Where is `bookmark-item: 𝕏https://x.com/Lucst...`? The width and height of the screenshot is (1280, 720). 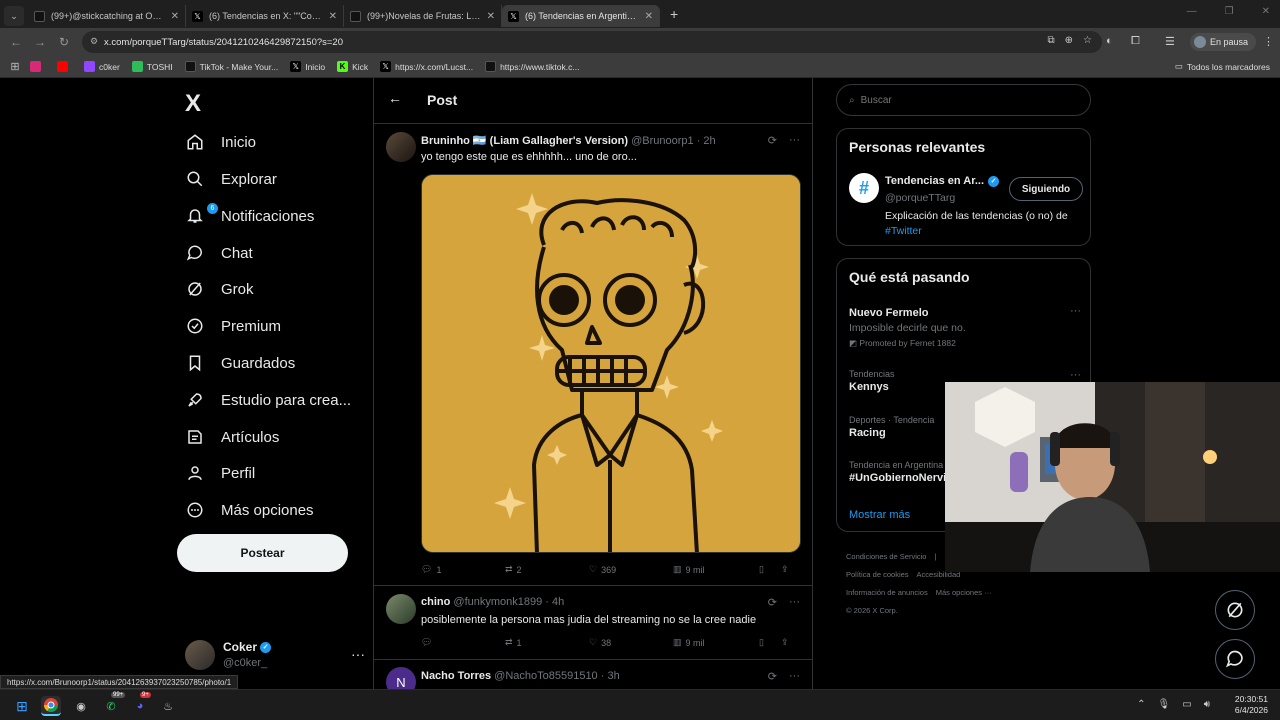
bookmark-item: 𝕏https://x.com/Lucst... is located at coordinates (426, 66).